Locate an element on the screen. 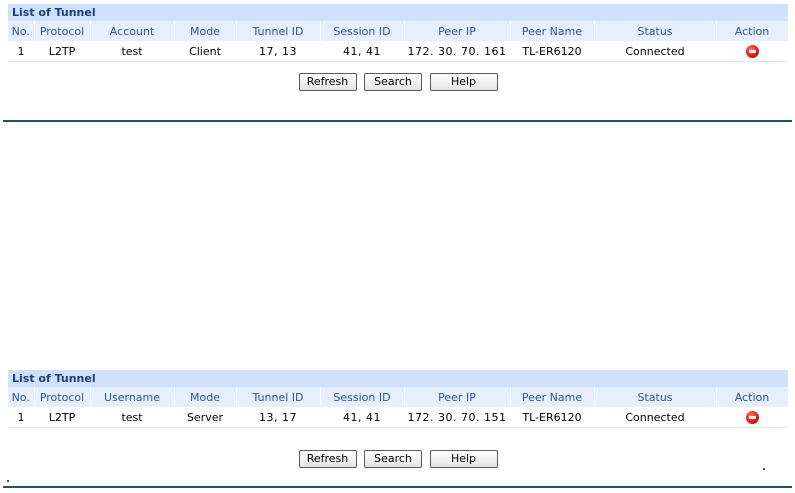  col-header-account: Account is located at coordinates (132, 31).